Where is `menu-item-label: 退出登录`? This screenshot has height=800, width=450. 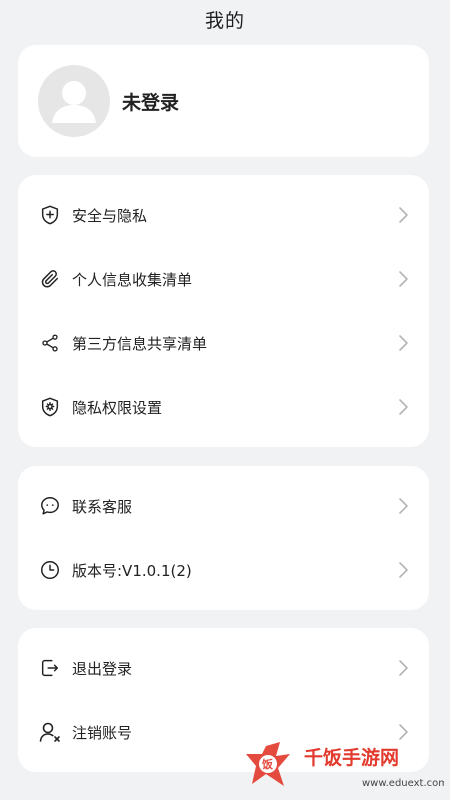 menu-item-label: 退出登录 is located at coordinates (102, 668).